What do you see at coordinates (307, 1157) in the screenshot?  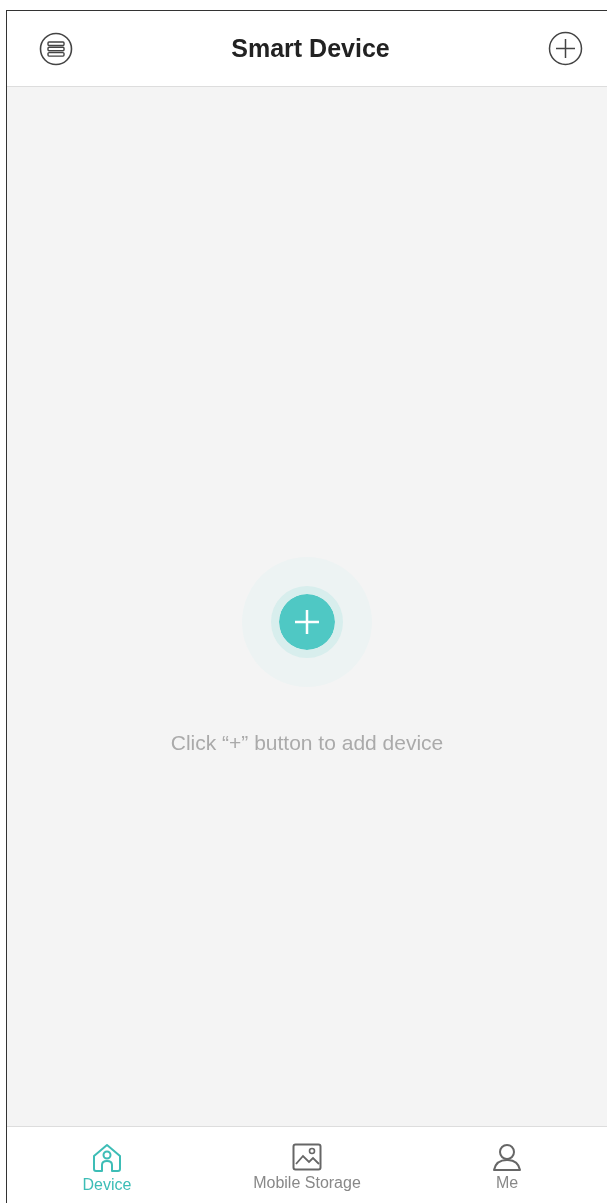 I see `picture-icon` at bounding box center [307, 1157].